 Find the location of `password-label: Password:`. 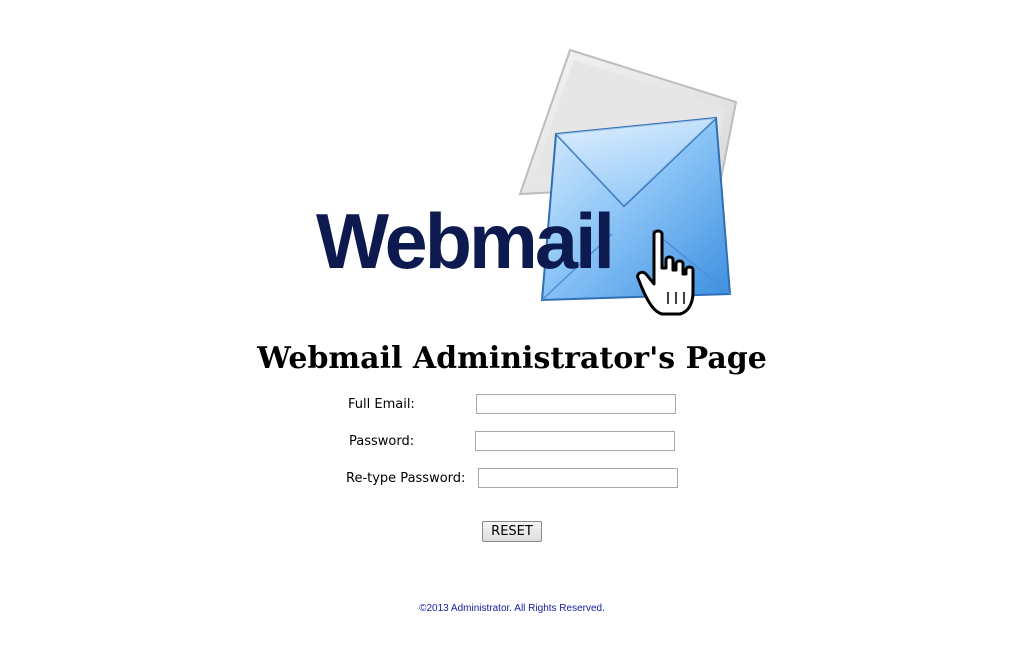

password-label: Password: is located at coordinates (382, 441).